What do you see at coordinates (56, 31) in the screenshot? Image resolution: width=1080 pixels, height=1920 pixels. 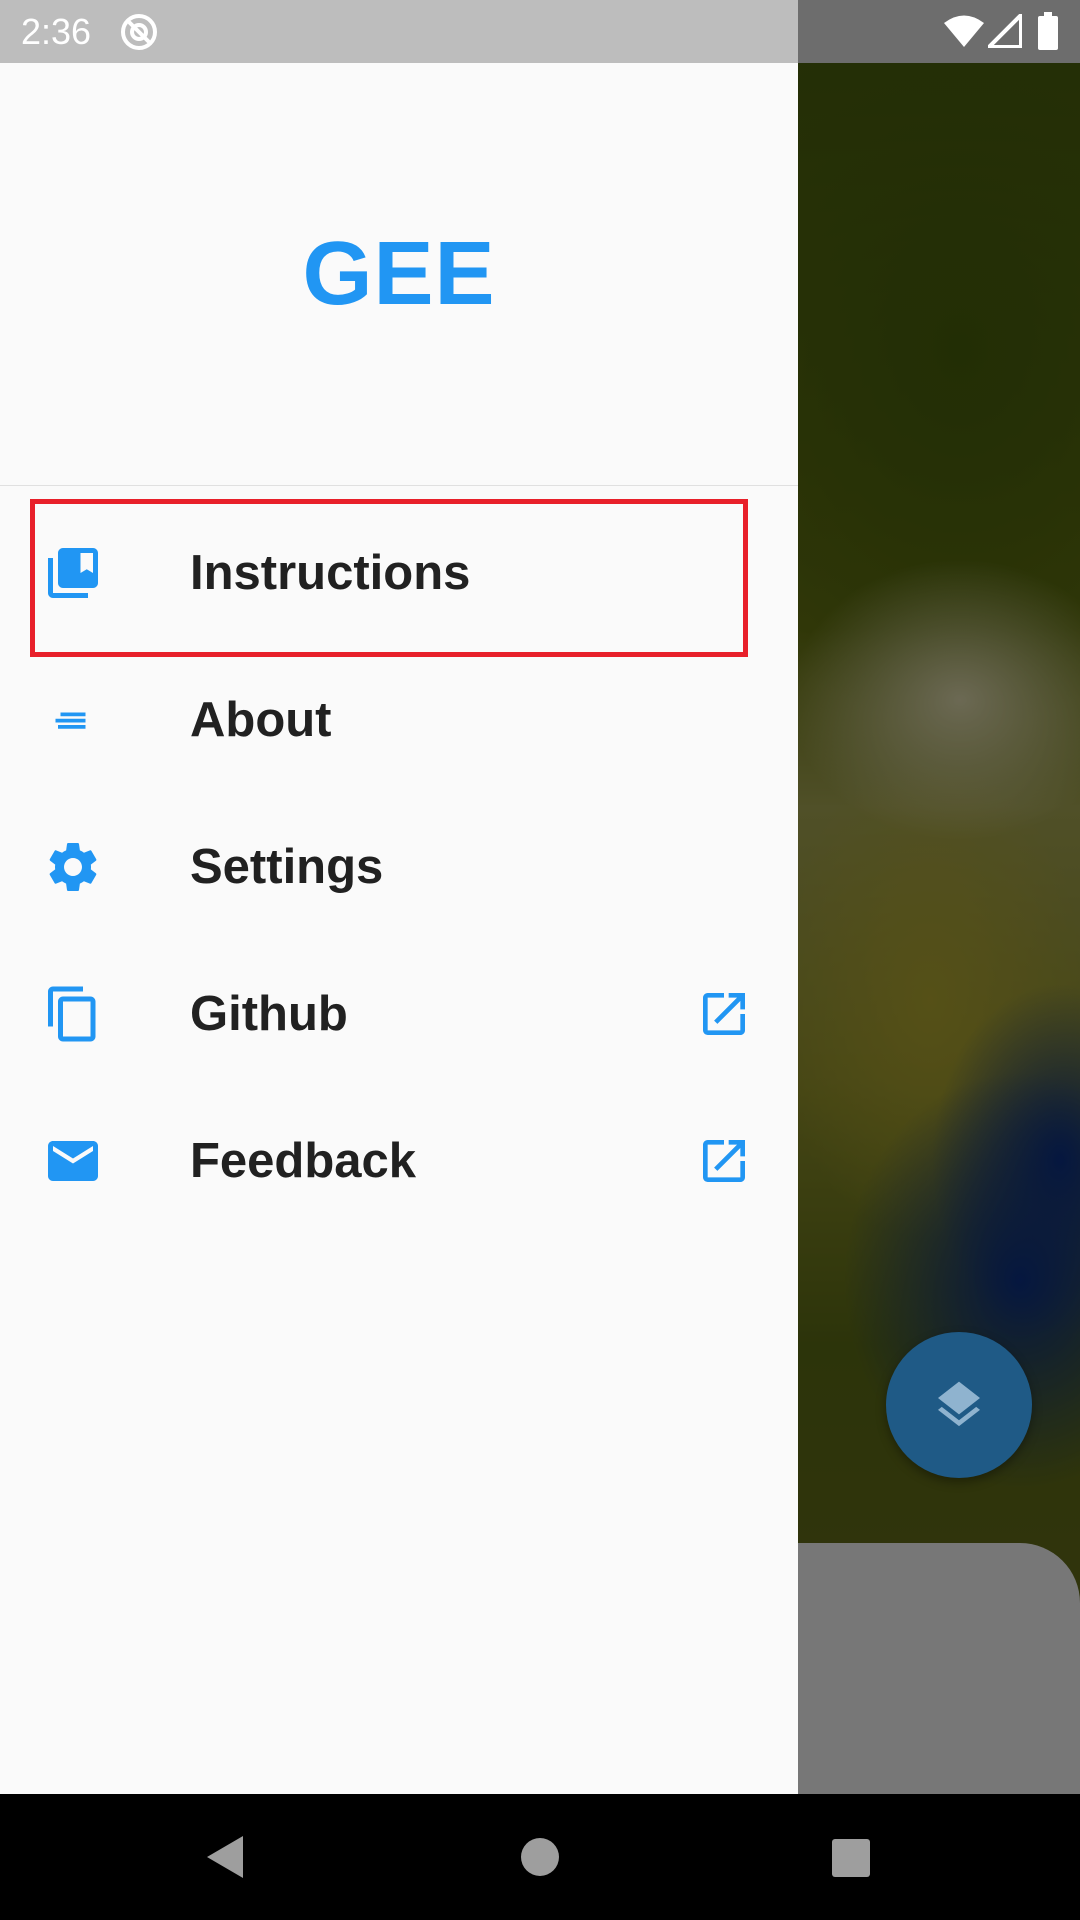 I see `status-time: 2:36` at bounding box center [56, 31].